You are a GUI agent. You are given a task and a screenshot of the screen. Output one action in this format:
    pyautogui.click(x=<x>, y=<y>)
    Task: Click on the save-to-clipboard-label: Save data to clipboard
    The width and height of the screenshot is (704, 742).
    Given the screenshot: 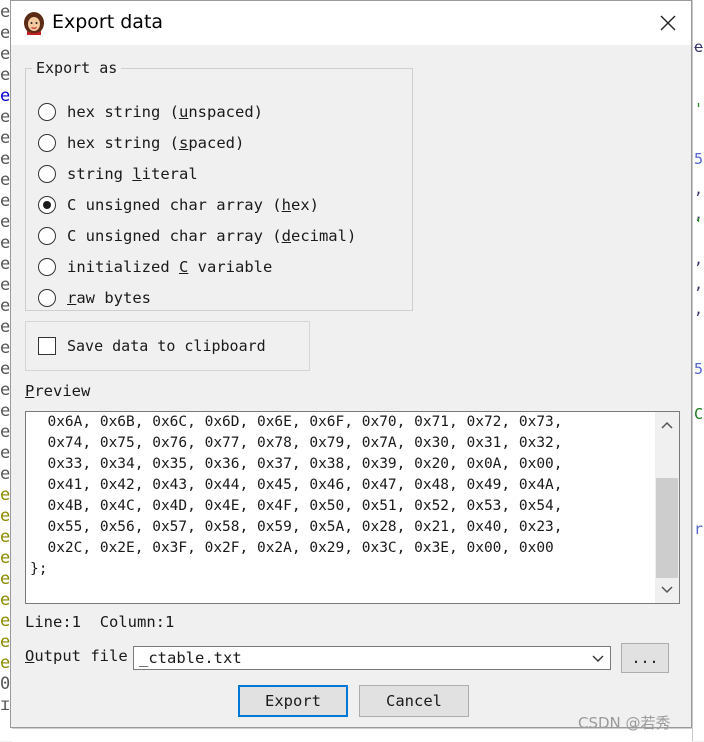 What is the action you would take?
    pyautogui.click(x=166, y=346)
    